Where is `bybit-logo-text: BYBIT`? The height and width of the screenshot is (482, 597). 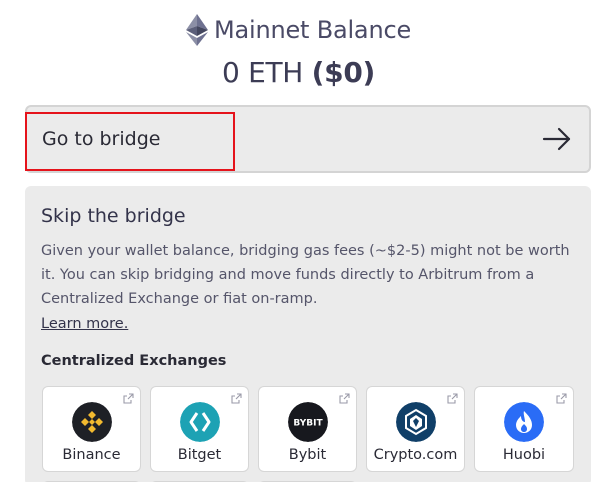
bybit-logo-text: BYBIT is located at coordinates (308, 424).